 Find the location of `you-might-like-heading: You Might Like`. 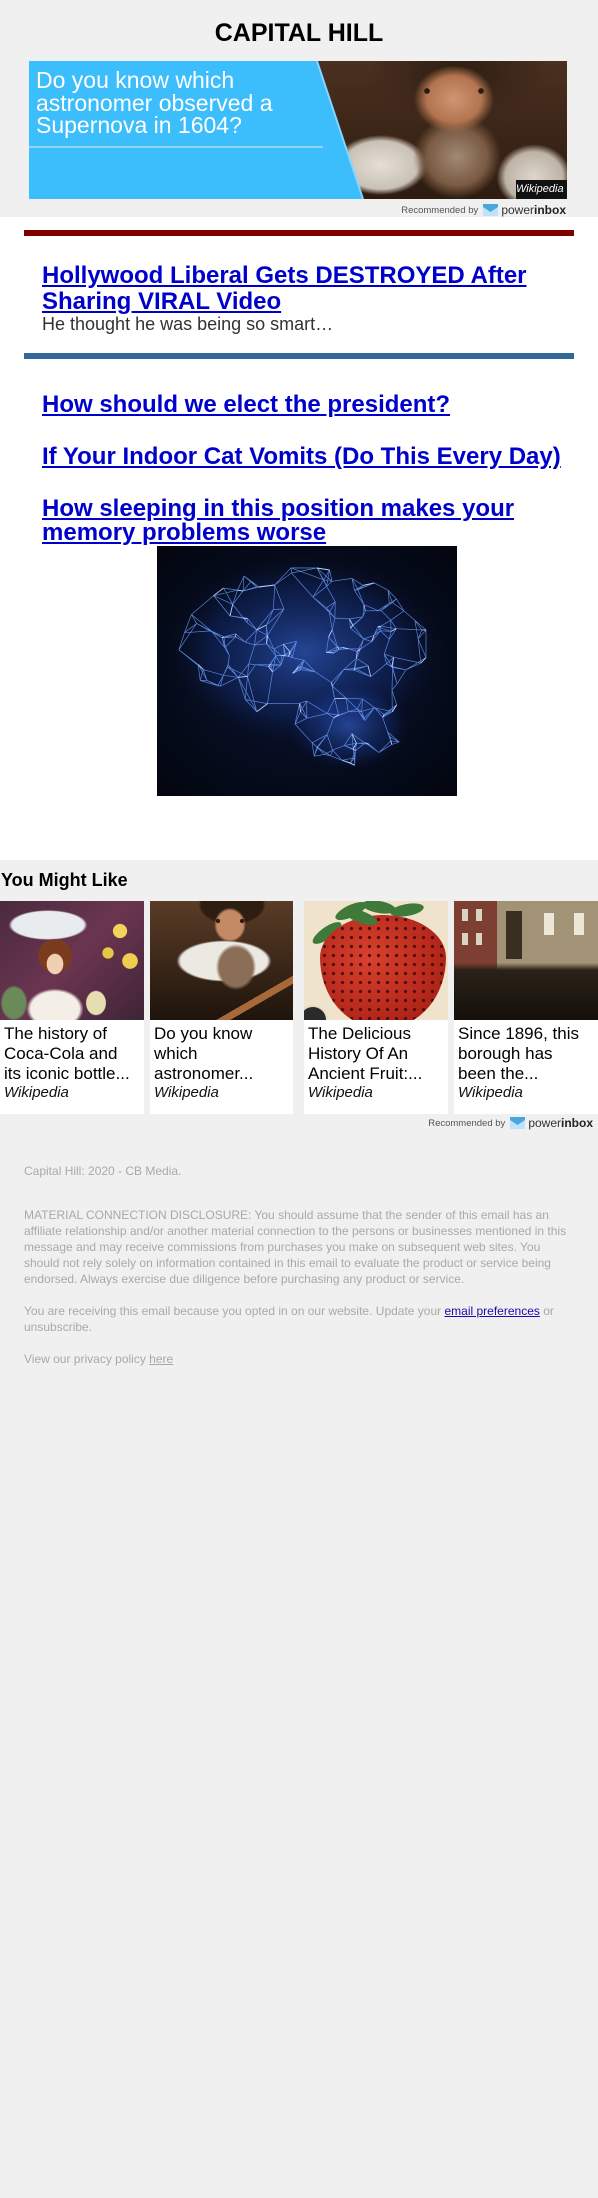

you-might-like-heading: You Might Like is located at coordinates (64, 880).